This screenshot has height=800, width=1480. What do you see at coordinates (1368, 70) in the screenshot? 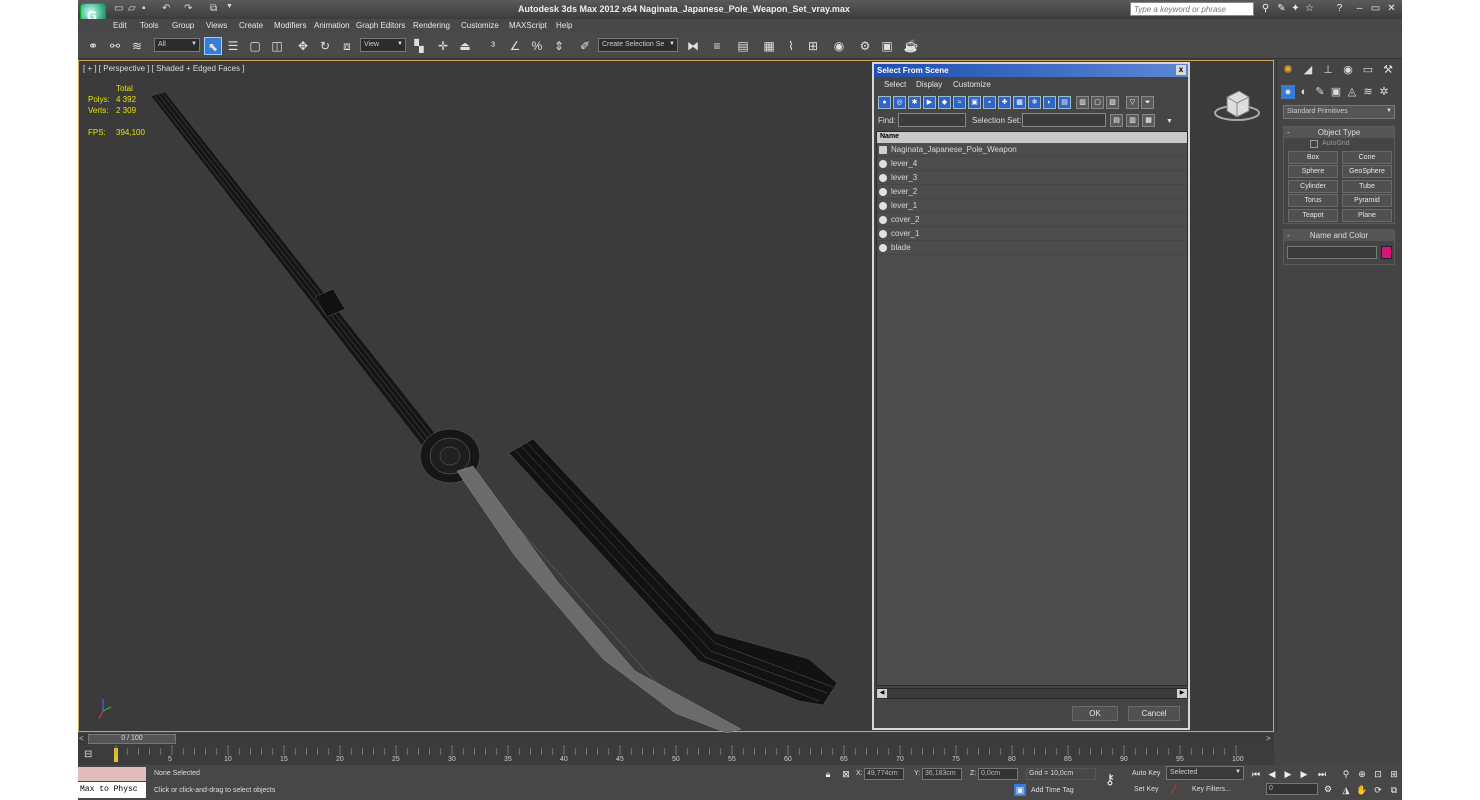
I see `display-tab-icon: ▭` at bounding box center [1368, 70].